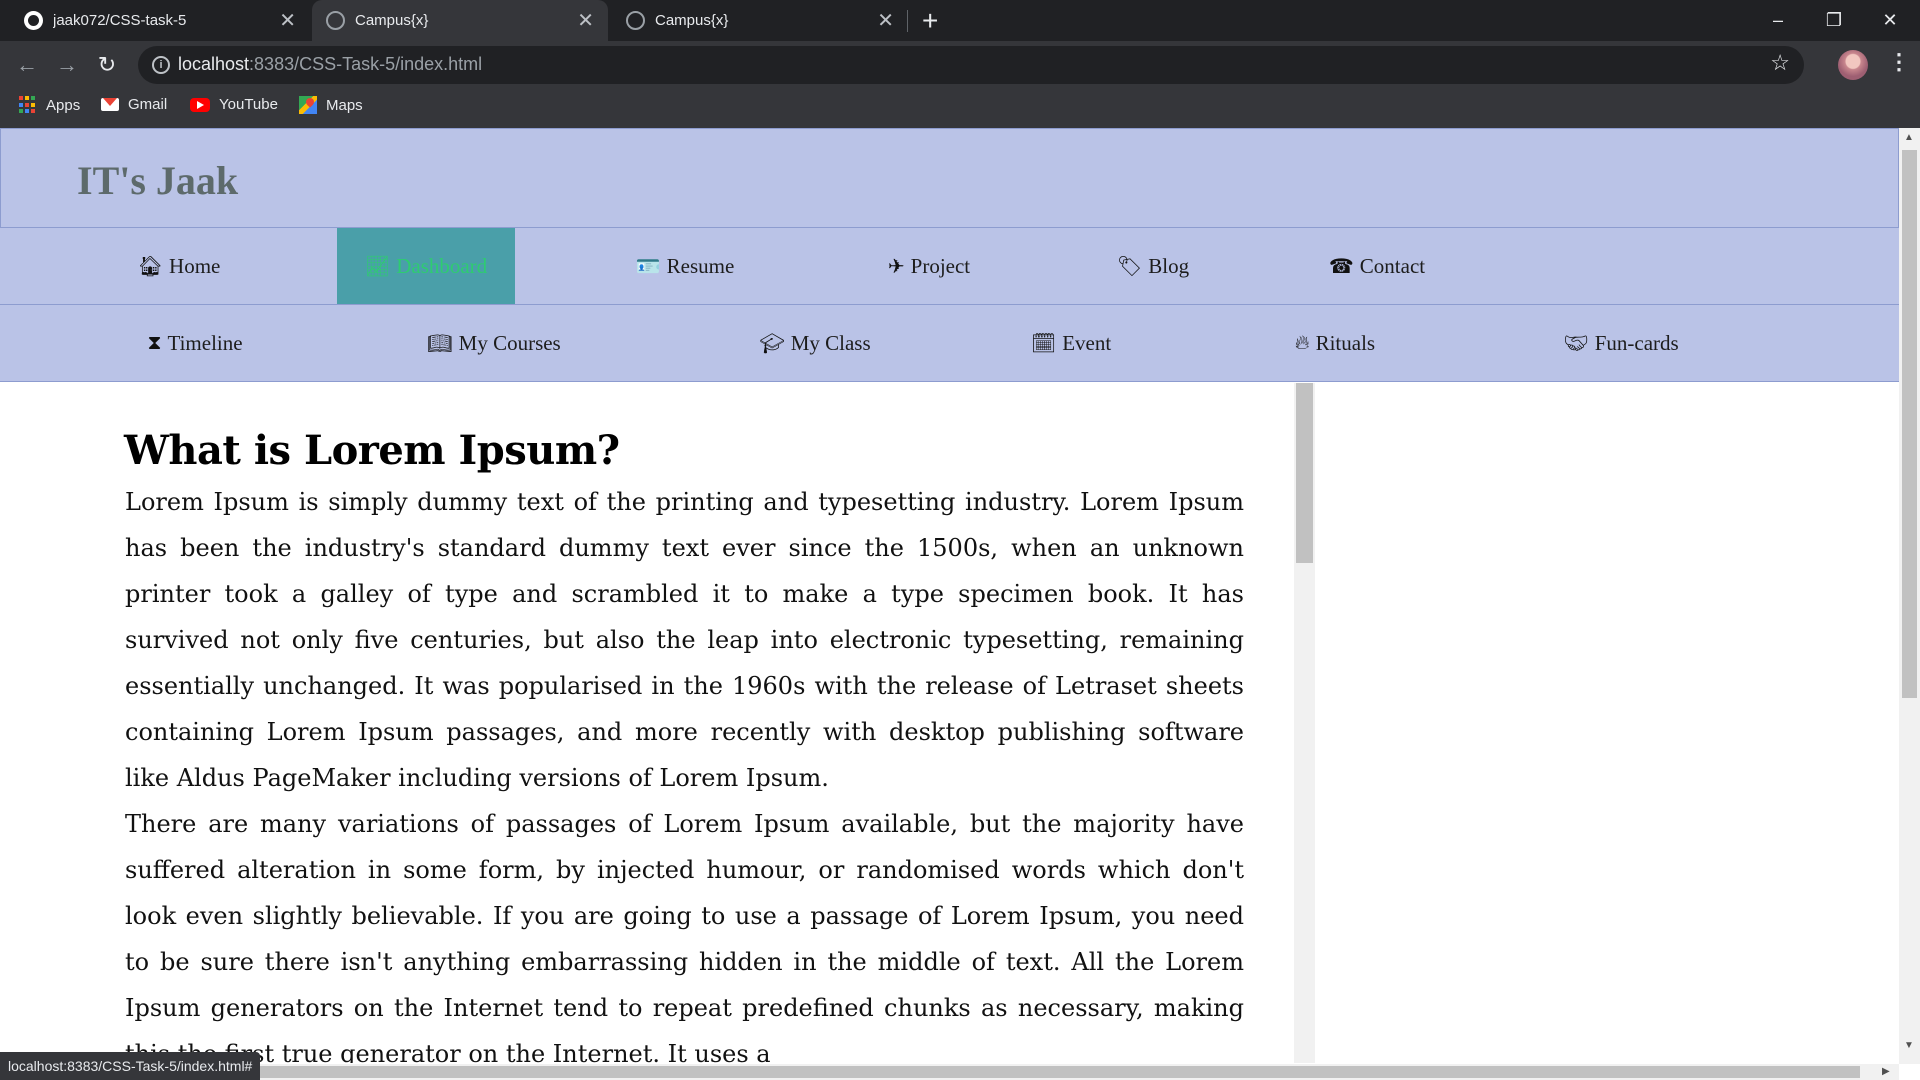  Describe the element at coordinates (830, 342) in the screenshot. I see `nav-label: My Class` at that location.